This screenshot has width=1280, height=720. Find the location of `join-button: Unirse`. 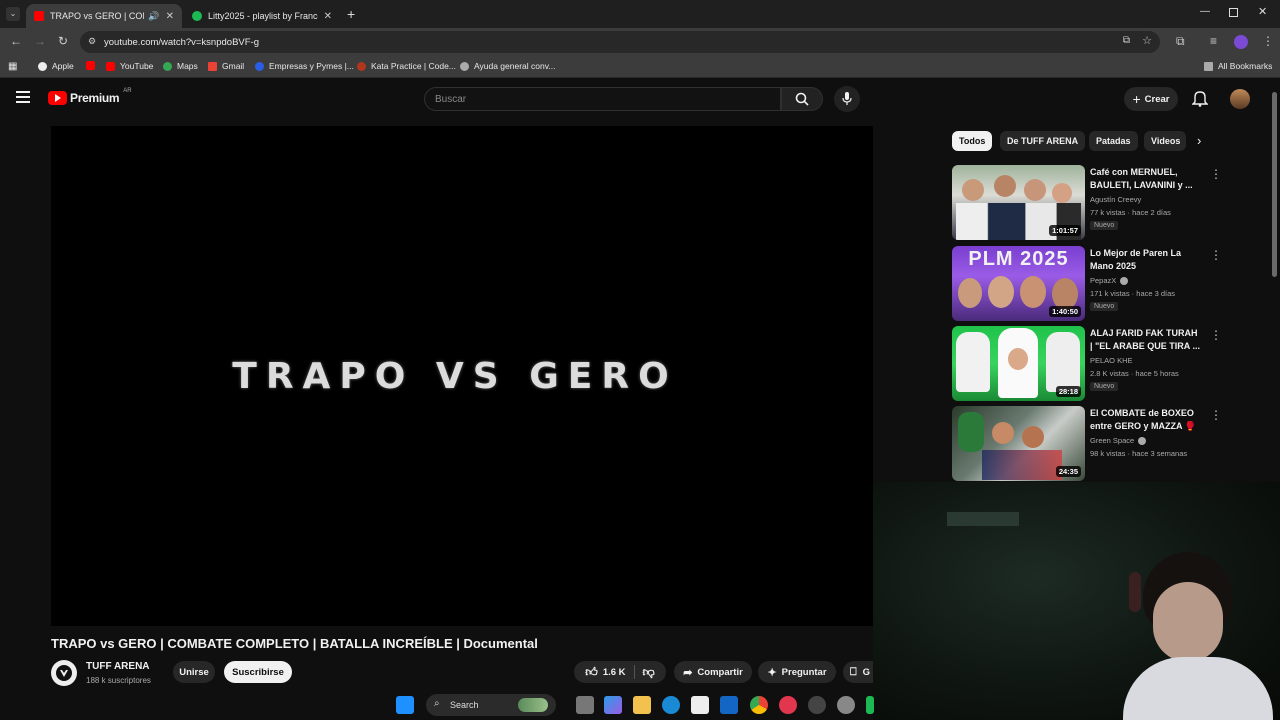

join-button: Unirse is located at coordinates (194, 672).